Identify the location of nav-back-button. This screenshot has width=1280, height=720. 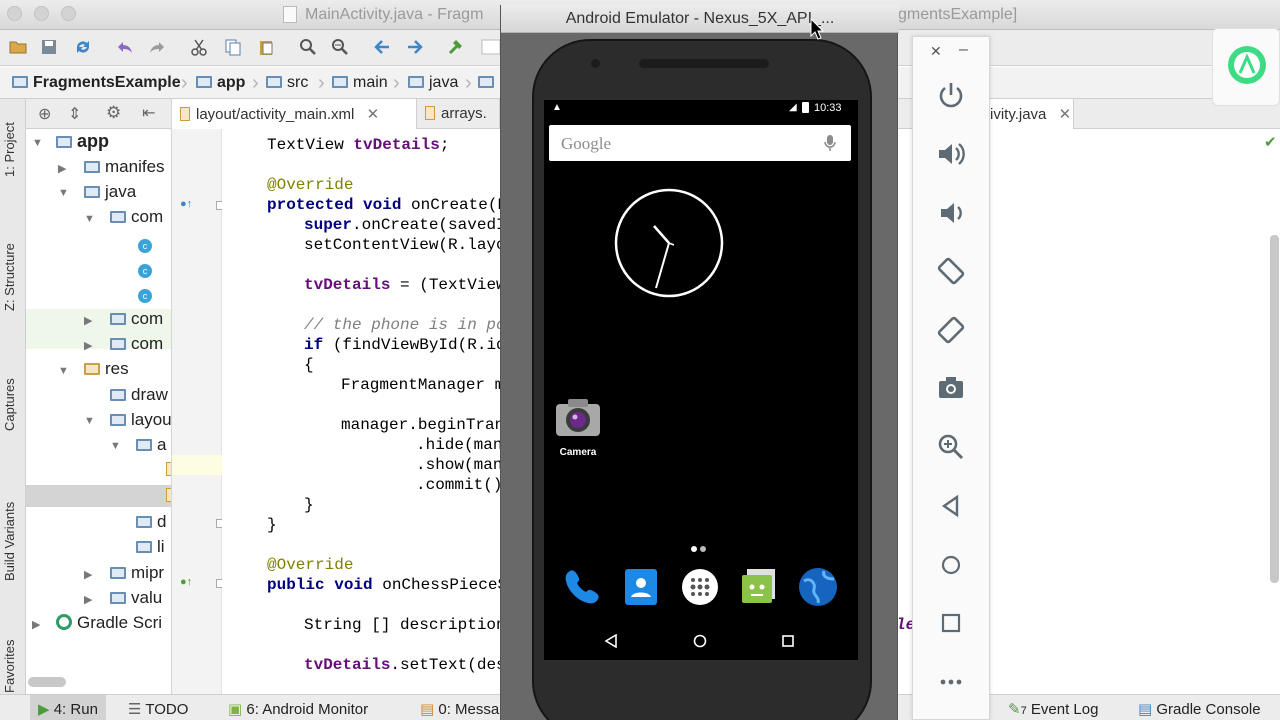
(611, 643).